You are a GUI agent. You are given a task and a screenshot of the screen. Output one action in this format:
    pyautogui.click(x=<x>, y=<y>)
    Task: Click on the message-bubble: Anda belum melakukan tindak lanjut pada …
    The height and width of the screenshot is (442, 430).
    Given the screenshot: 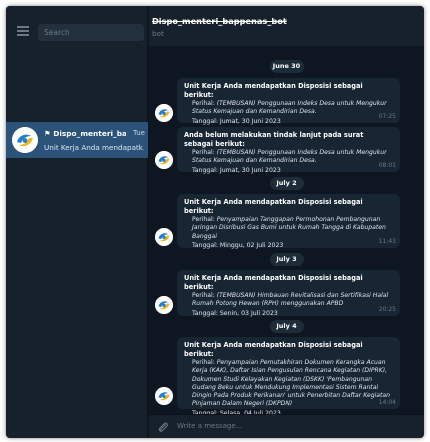 What is the action you would take?
    pyautogui.click(x=288, y=150)
    